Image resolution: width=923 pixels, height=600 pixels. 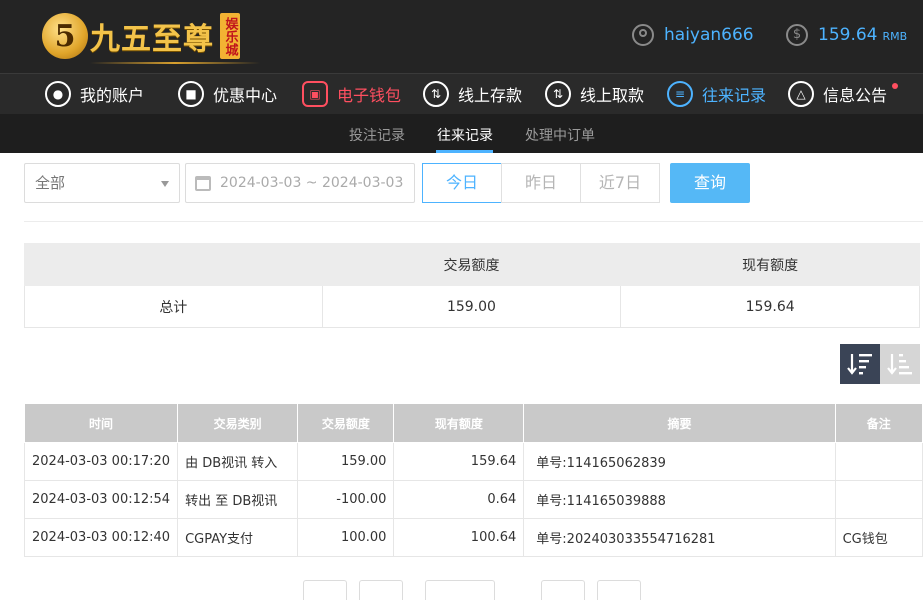 I want to click on nav-label: 我的账户, so click(x=112, y=95).